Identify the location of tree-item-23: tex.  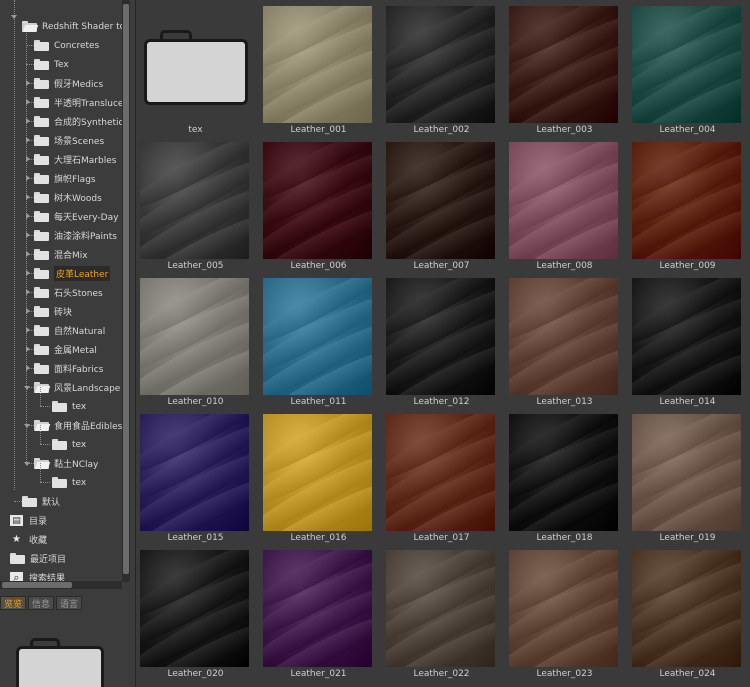
(69, 482).